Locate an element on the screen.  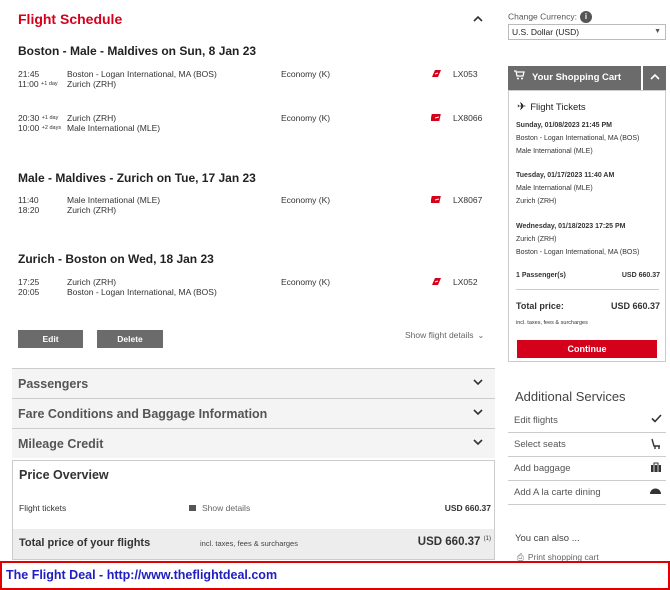
flight-times: 21:45 11:00 +1 day is located at coordinates (38, 79).